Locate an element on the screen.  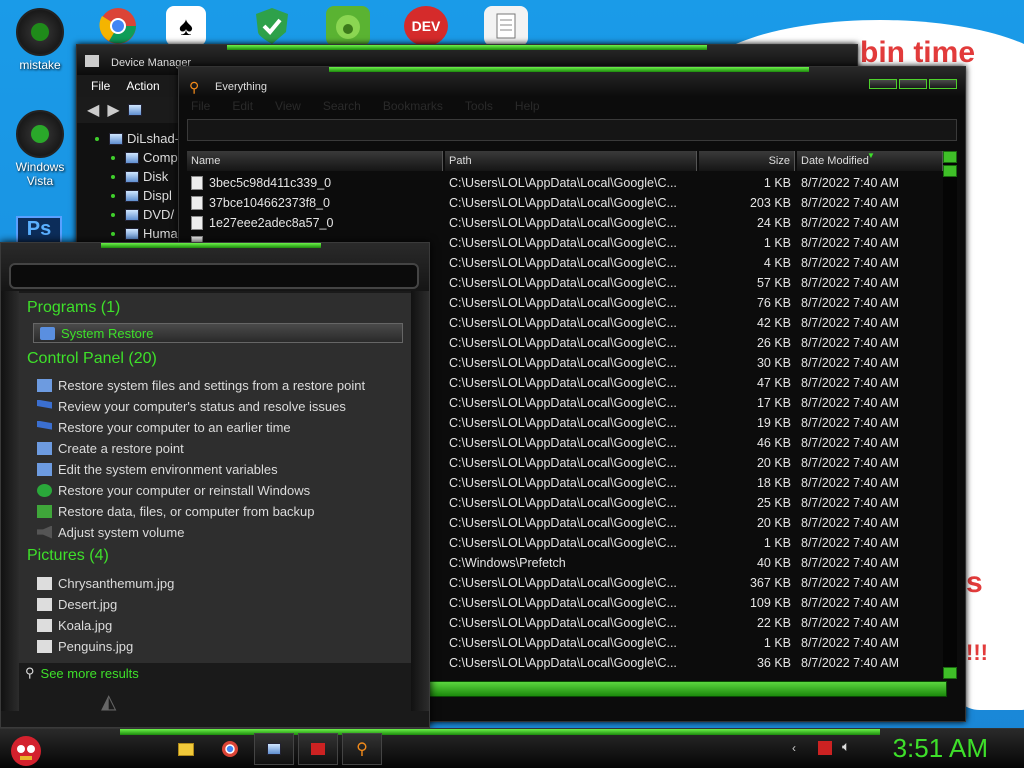
result-system-restore: System Restore is located at coordinates (218, 333).